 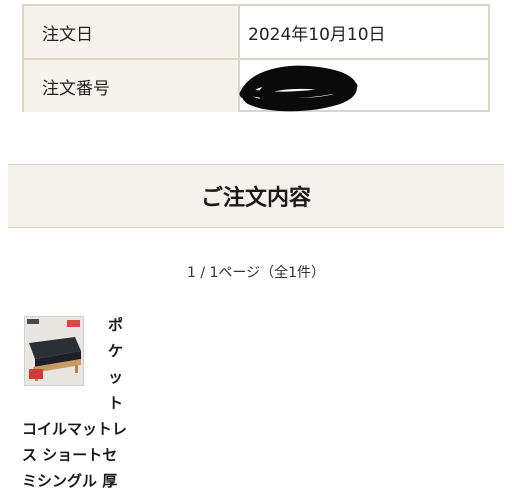 I want to click on redaction-scribble, so click(x=298, y=88).